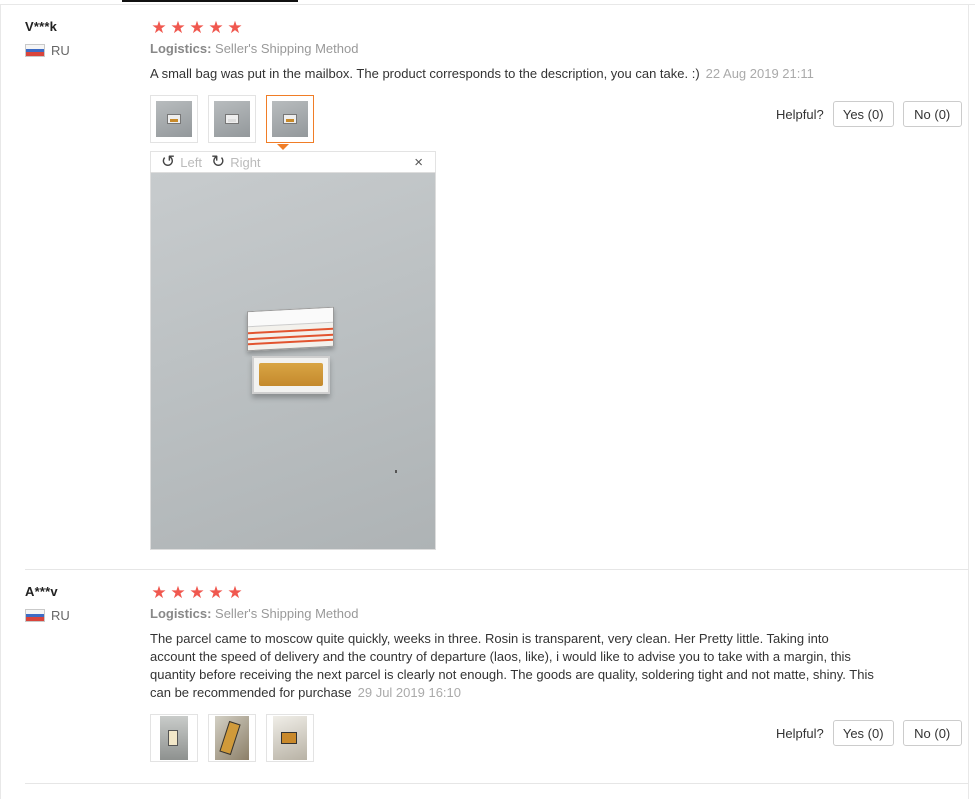  What do you see at coordinates (409, 692) in the screenshot?
I see `review-date: 29 Jul 2019 16:10` at bounding box center [409, 692].